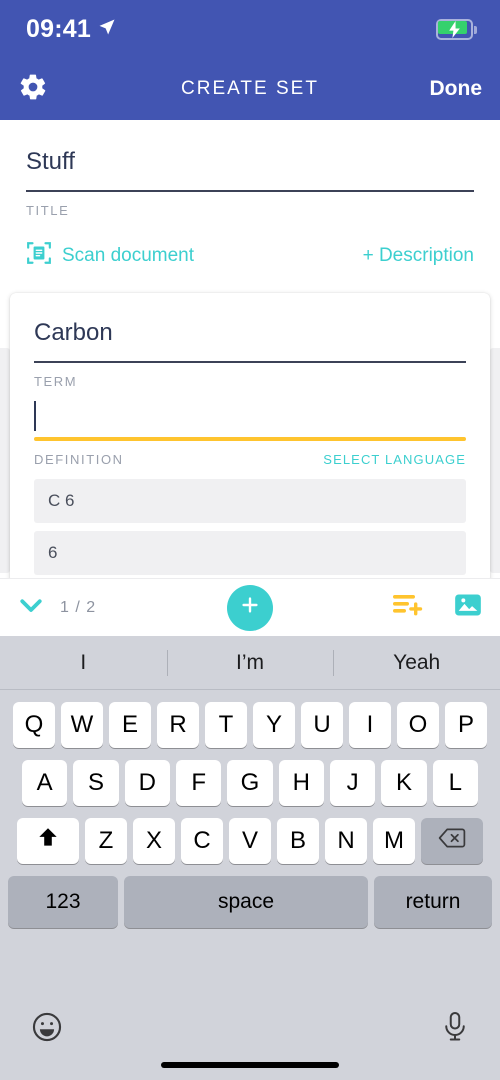  Describe the element at coordinates (79, 459) in the screenshot. I see `definition-field-label: DEFINITION` at that location.